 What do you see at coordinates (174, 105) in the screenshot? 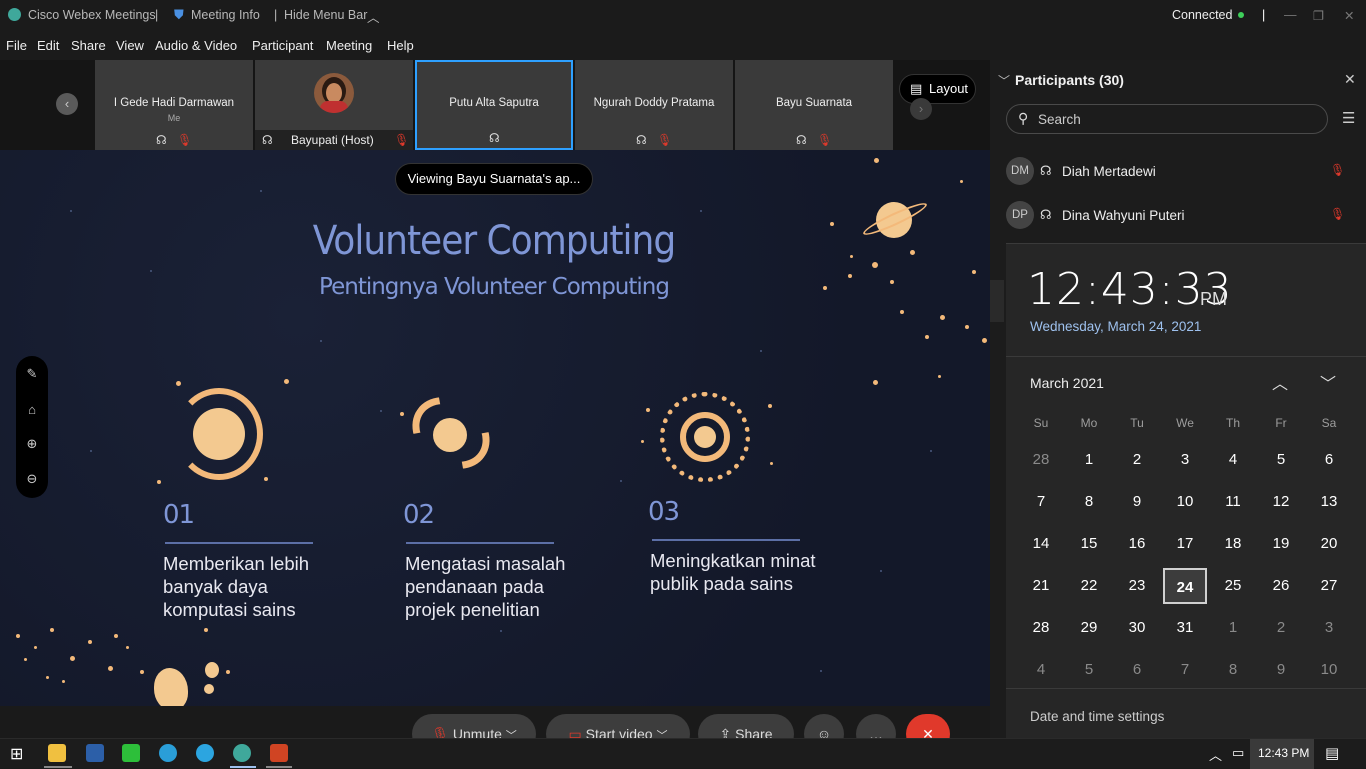
I see `video-tile: I Gede Hadi Darmawan Me ☊ 🎙` at bounding box center [174, 105].